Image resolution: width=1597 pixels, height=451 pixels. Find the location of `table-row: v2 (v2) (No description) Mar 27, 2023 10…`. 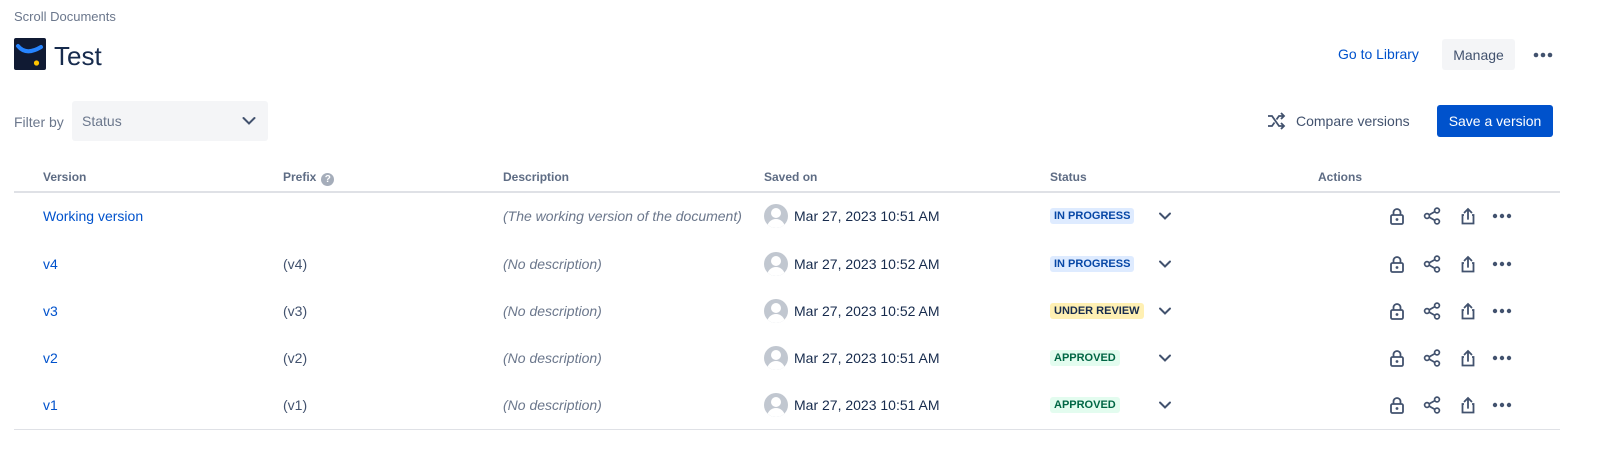

table-row: v2 (v2) (No description) Mar 27, 2023 10… is located at coordinates (787, 357).